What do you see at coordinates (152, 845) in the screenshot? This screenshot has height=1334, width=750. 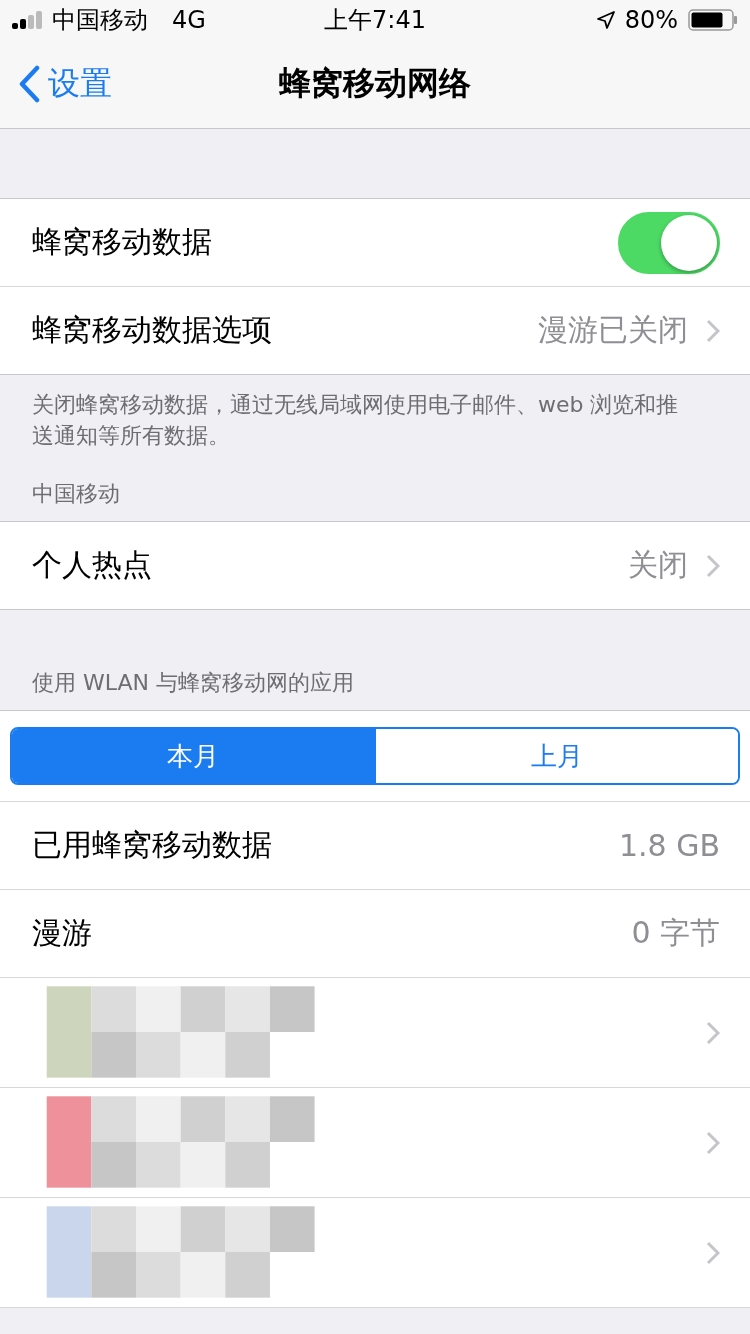 I see `row-label: 已用蜂窝移动数据` at bounding box center [152, 845].